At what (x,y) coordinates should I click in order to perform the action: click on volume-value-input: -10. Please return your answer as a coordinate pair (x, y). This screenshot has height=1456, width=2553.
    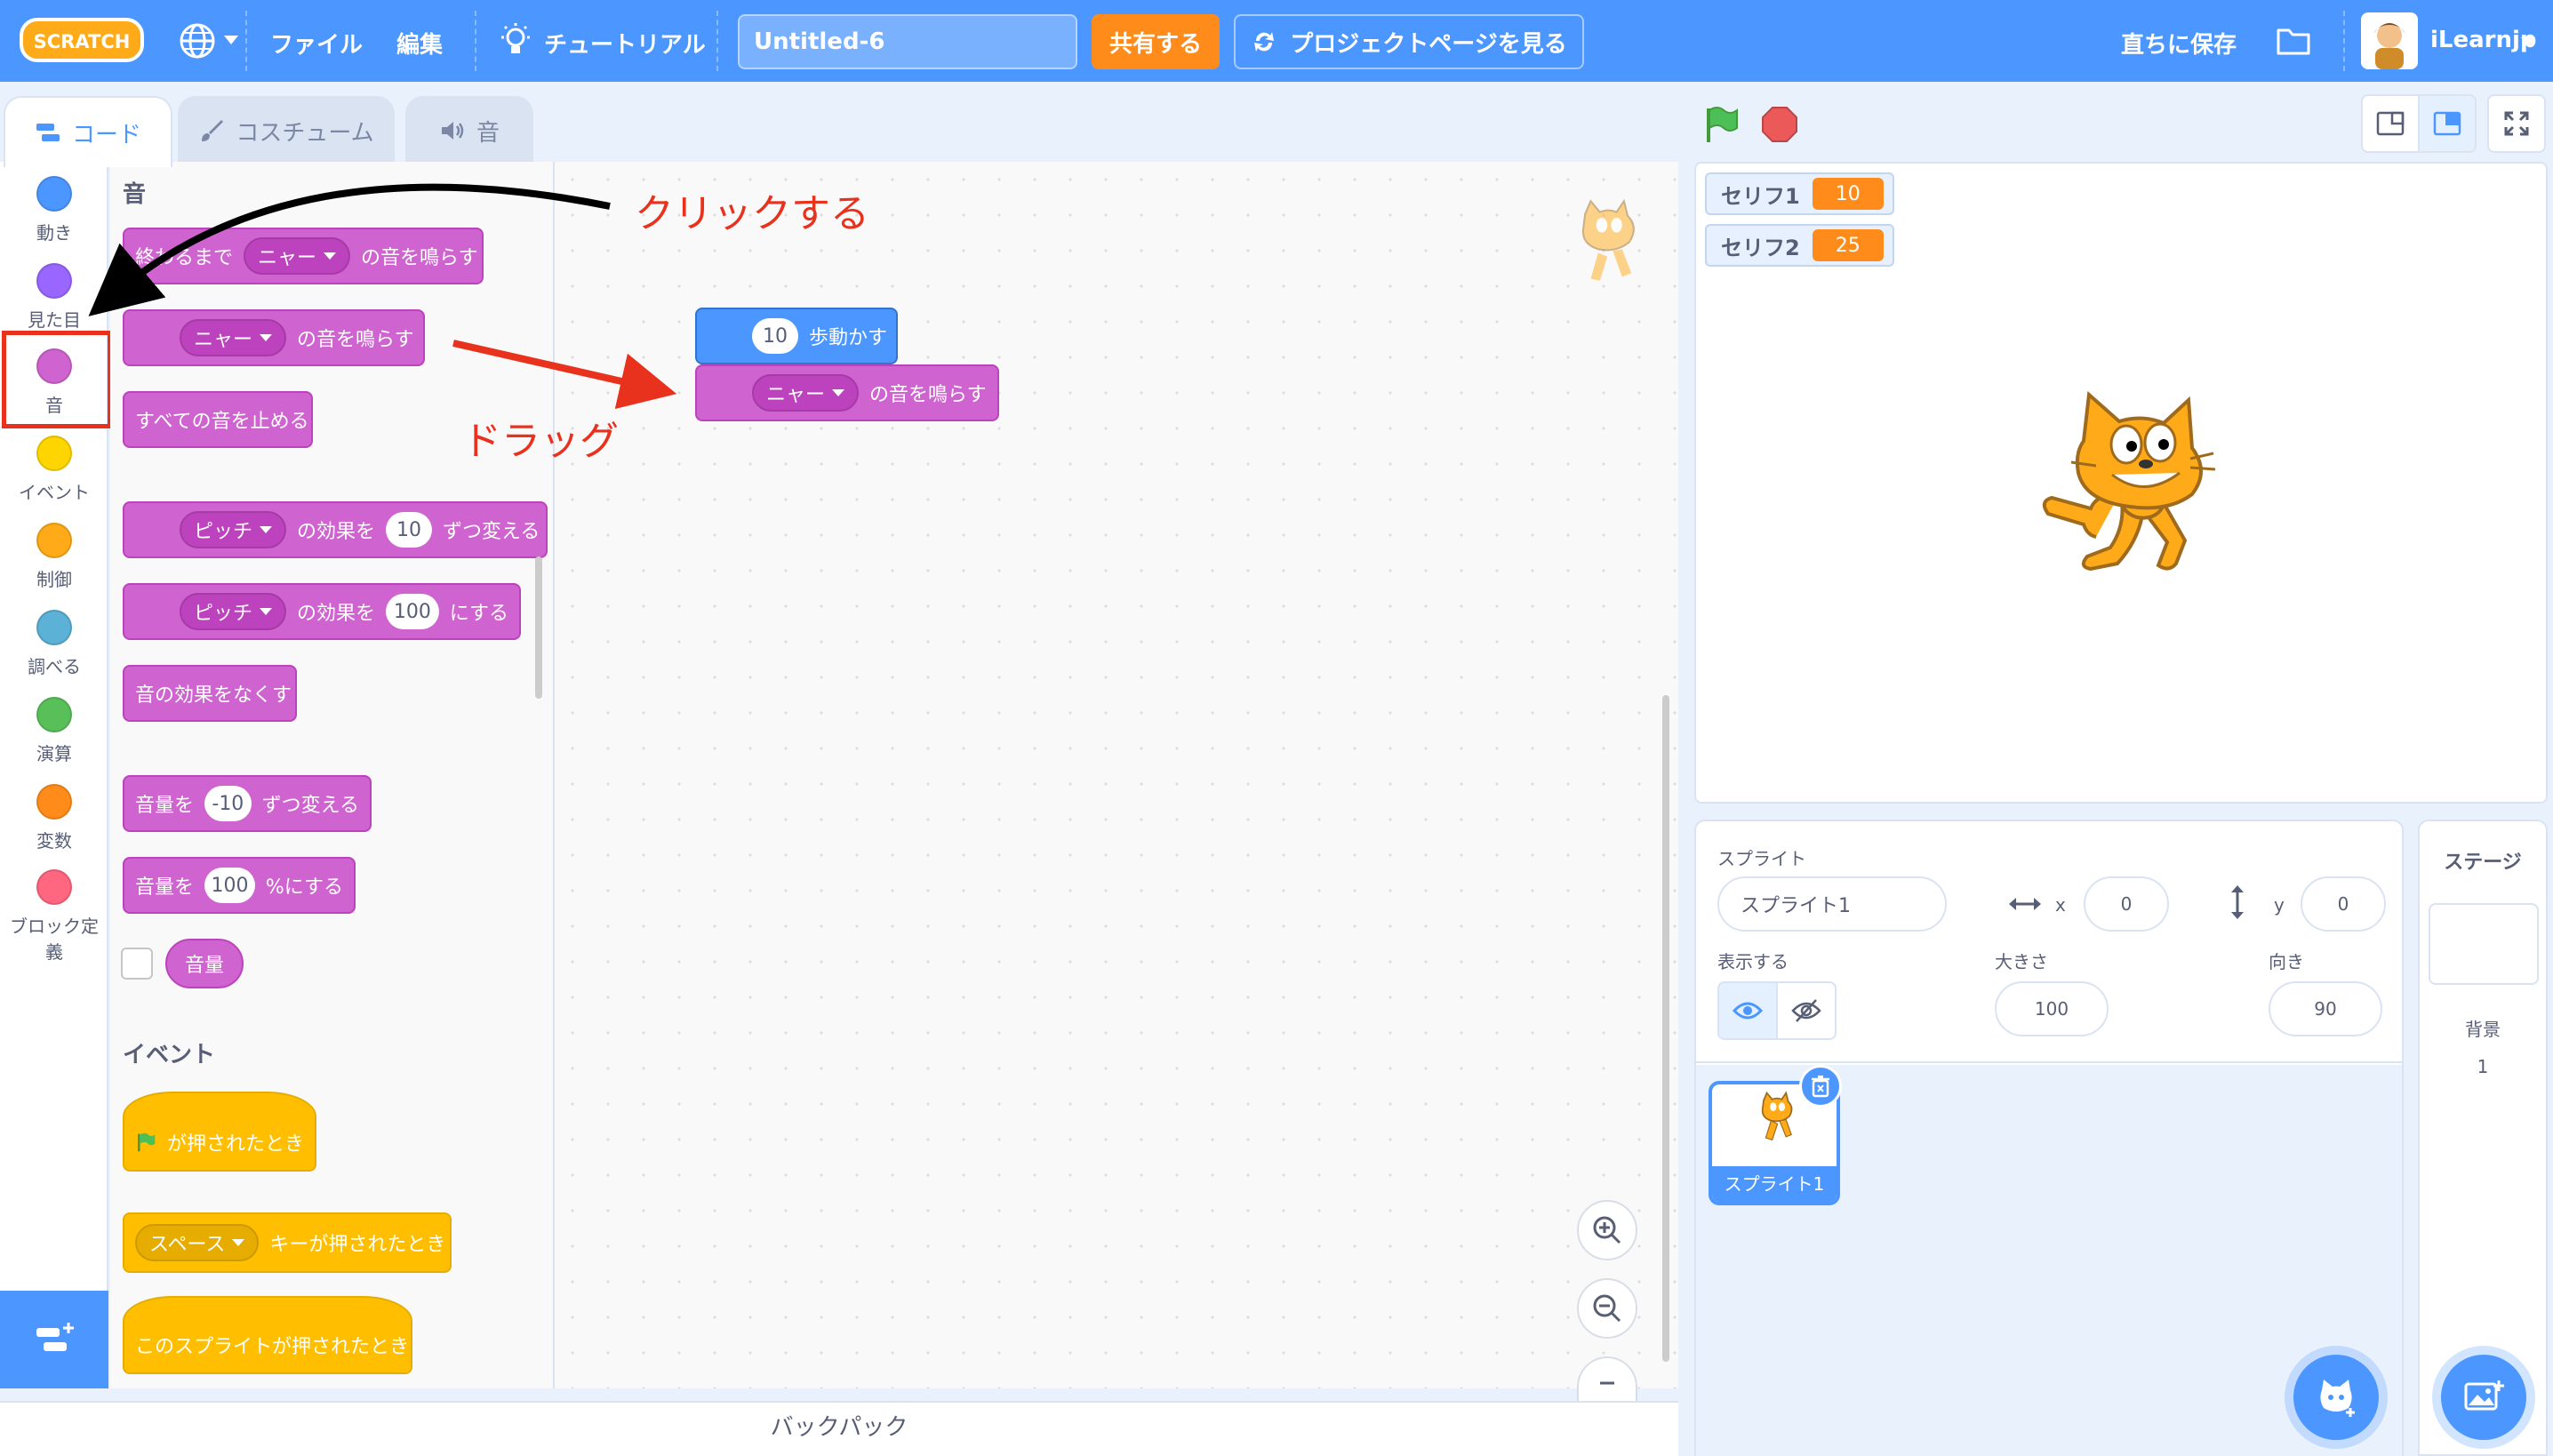
    Looking at the image, I should click on (228, 803).